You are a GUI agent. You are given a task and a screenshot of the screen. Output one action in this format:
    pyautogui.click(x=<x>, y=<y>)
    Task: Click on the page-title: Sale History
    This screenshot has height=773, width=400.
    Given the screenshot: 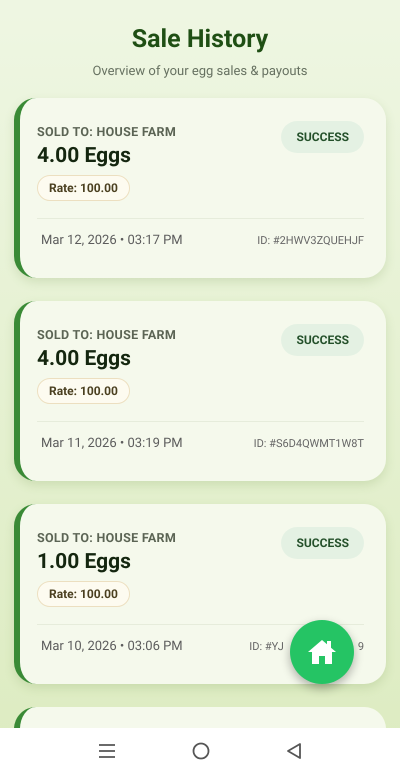 What is the action you would take?
    pyautogui.click(x=200, y=40)
    